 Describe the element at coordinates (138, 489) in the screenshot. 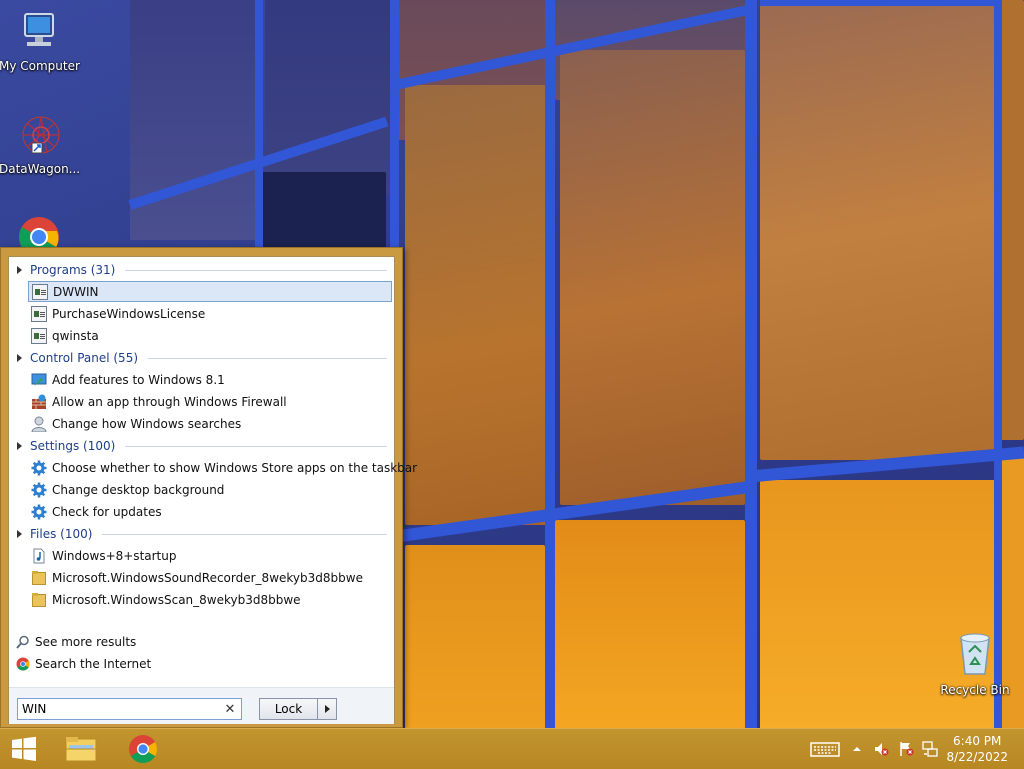

I see `result-label: Change desktop background` at that location.